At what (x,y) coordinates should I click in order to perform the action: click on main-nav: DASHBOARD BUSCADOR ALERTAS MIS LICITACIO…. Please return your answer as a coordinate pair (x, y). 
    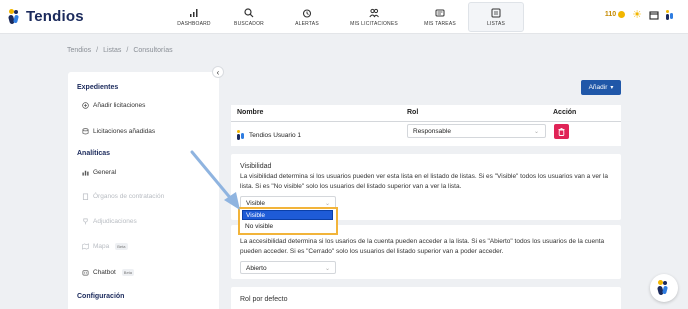
    Looking at the image, I should click on (346, 17).